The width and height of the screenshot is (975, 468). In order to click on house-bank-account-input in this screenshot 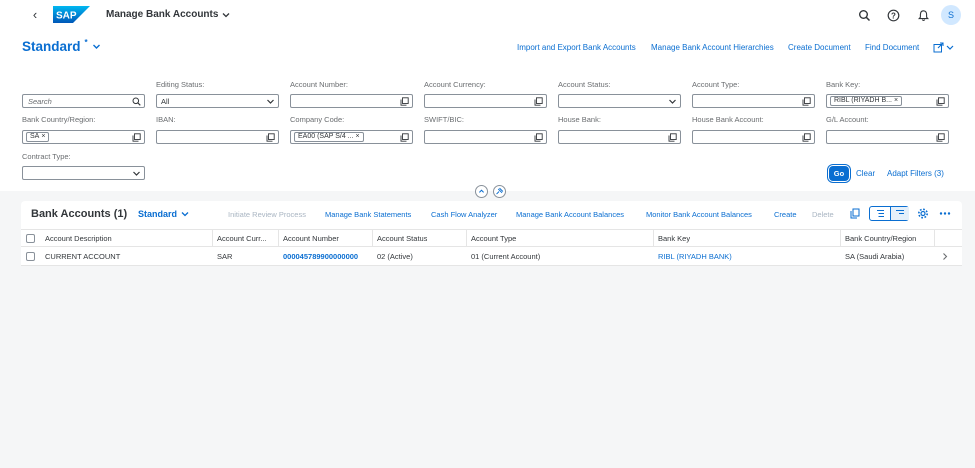, I will do `click(753, 137)`.